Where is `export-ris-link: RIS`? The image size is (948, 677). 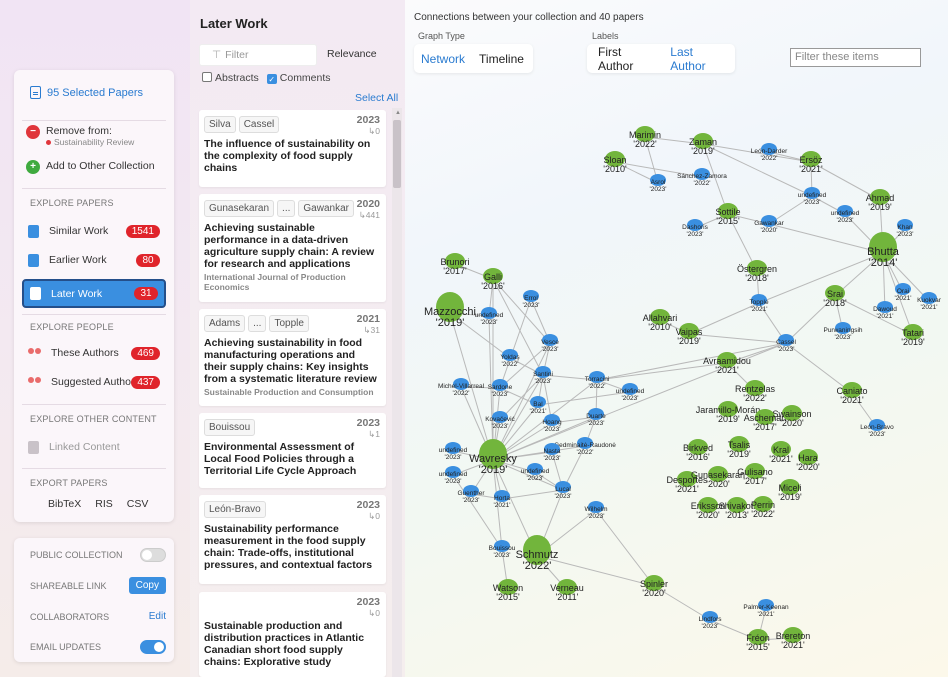
export-ris-link: RIS is located at coordinates (104, 504).